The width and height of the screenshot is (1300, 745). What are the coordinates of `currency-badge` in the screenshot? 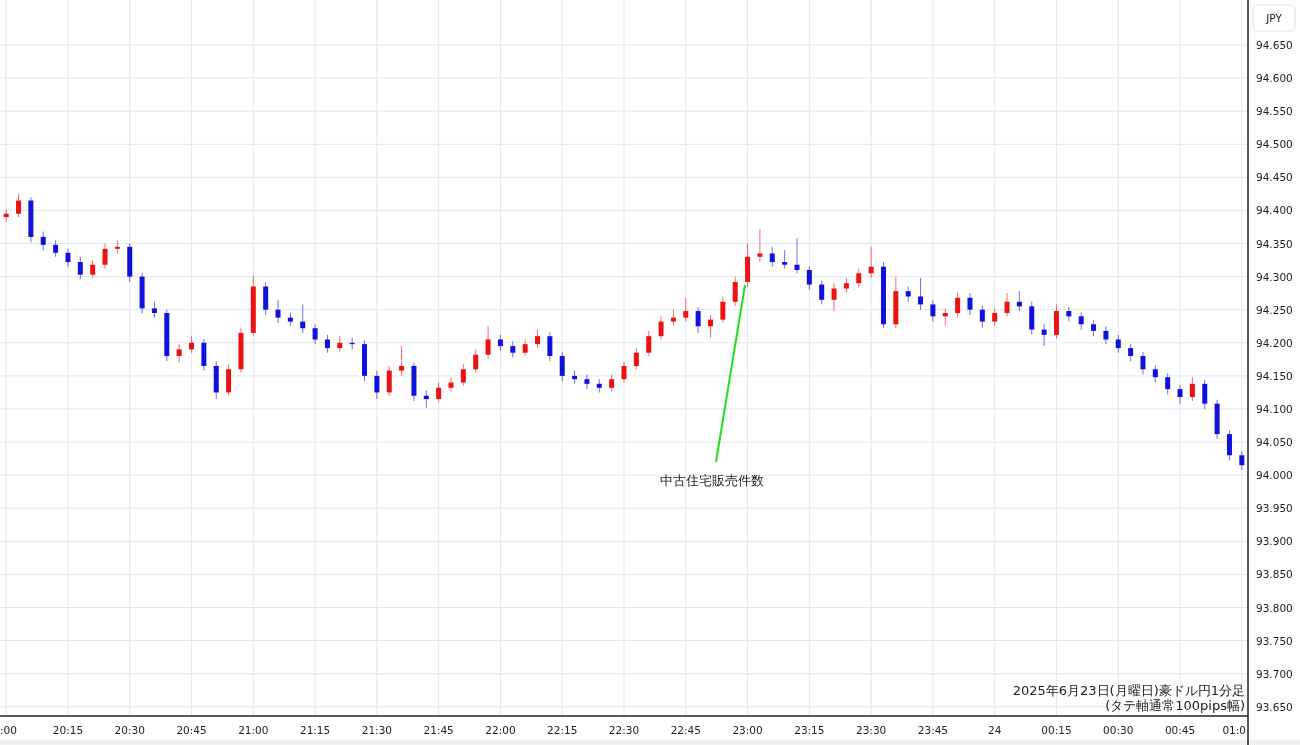 It's located at (1274, 18).